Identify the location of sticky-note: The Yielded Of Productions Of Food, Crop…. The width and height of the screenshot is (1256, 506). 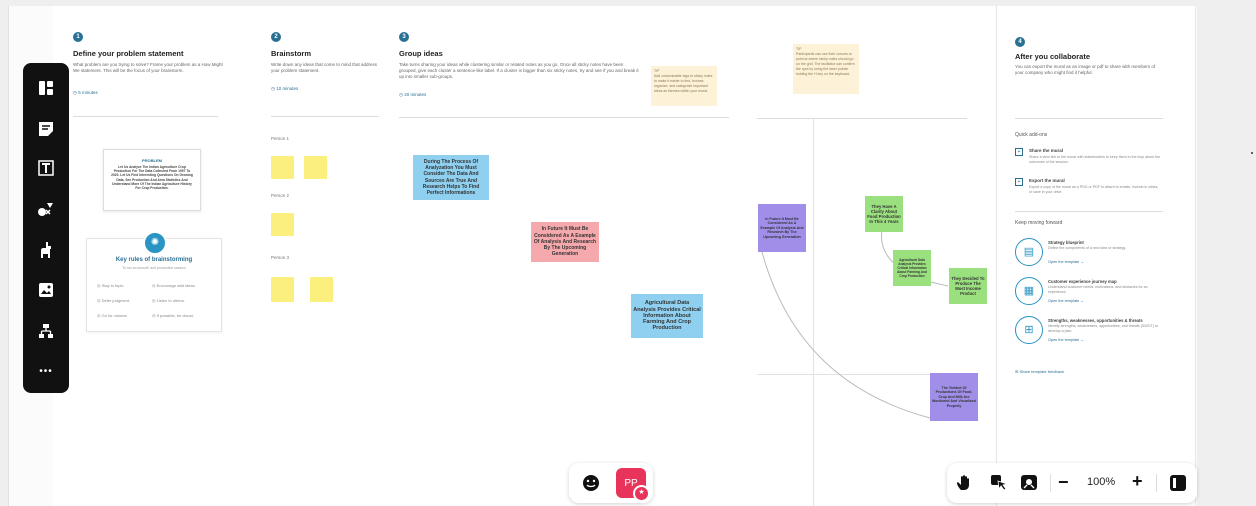
(954, 397).